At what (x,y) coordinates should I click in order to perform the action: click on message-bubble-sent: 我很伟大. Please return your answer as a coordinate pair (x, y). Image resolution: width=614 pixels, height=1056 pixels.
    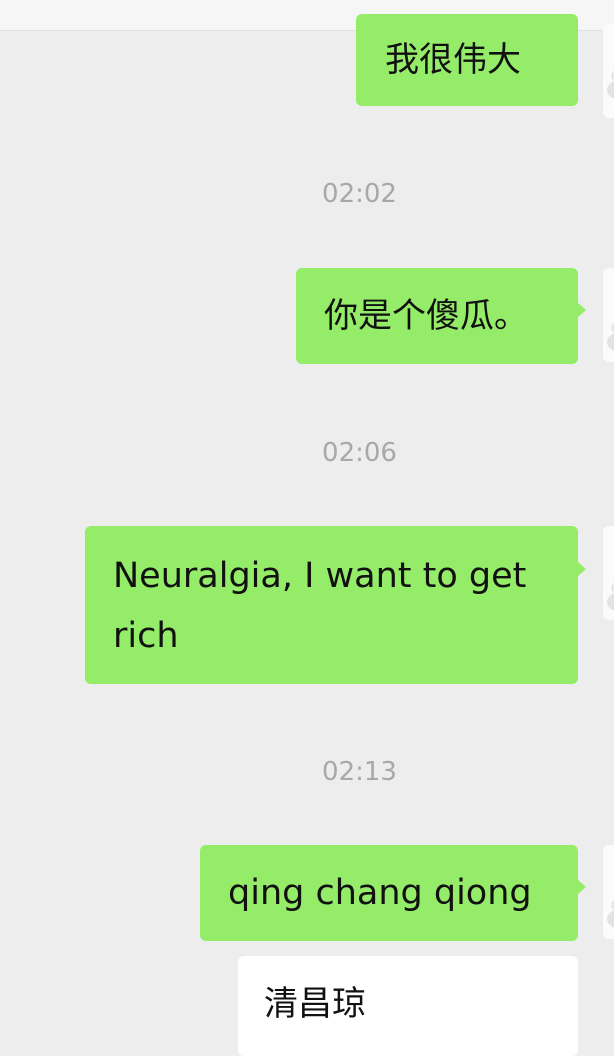
    Looking at the image, I should click on (467, 60).